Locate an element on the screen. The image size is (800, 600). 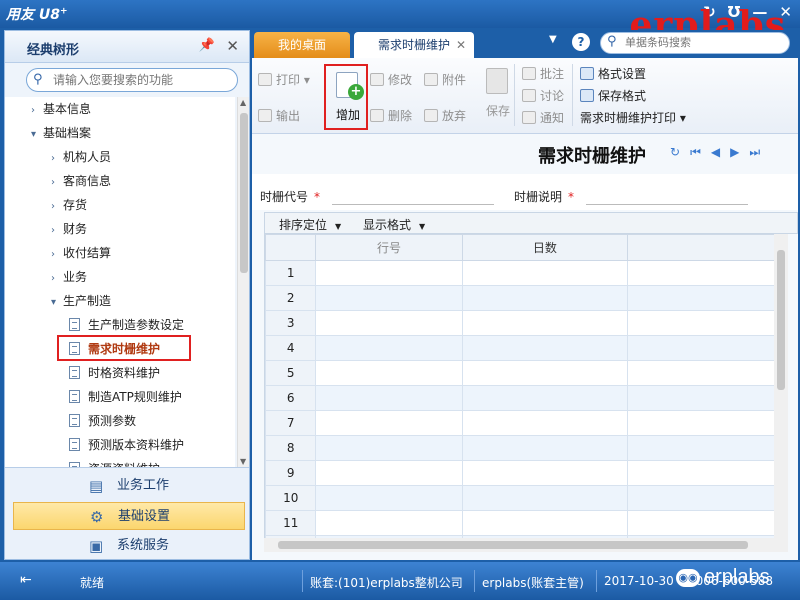
format-settings-button: 格式设置 is located at coordinates (613, 74).